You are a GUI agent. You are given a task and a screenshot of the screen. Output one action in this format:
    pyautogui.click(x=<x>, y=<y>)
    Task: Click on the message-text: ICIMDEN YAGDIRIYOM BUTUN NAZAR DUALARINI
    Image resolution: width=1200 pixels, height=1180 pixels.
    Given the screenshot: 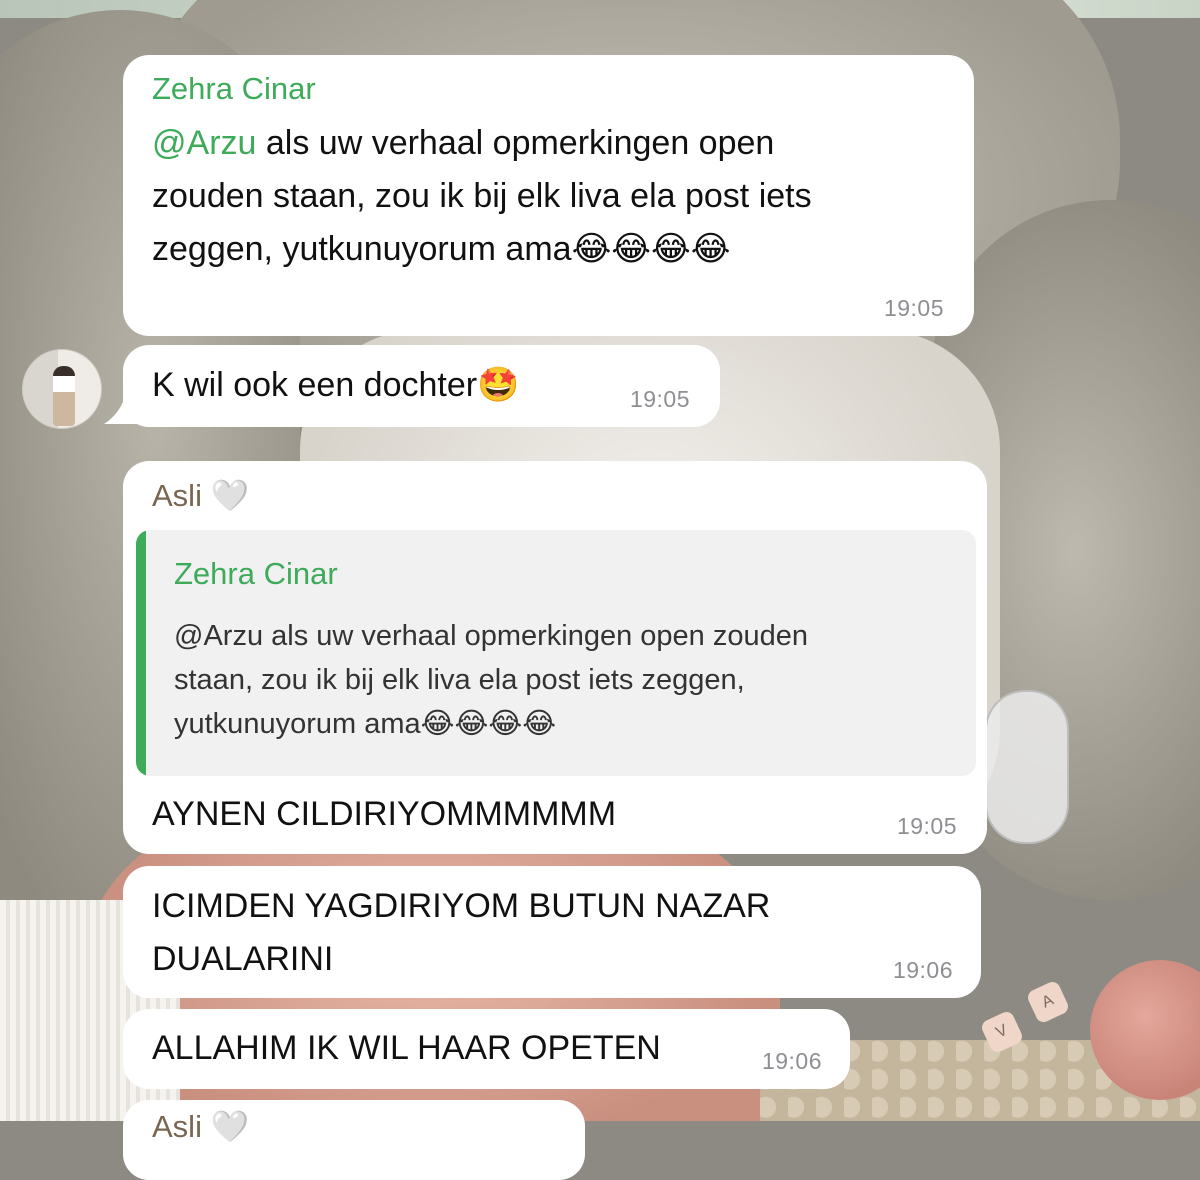 What is the action you would take?
    pyautogui.click(x=461, y=932)
    